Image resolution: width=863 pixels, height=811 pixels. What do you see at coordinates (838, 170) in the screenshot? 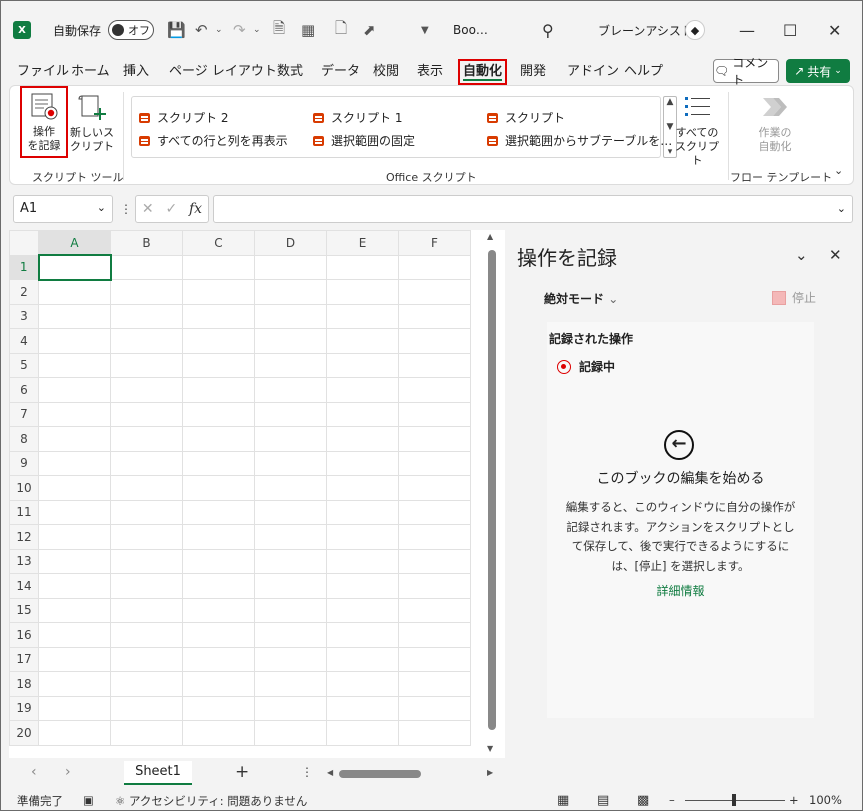
I see `ribbon-collapse-icon: ⌄` at bounding box center [838, 170].